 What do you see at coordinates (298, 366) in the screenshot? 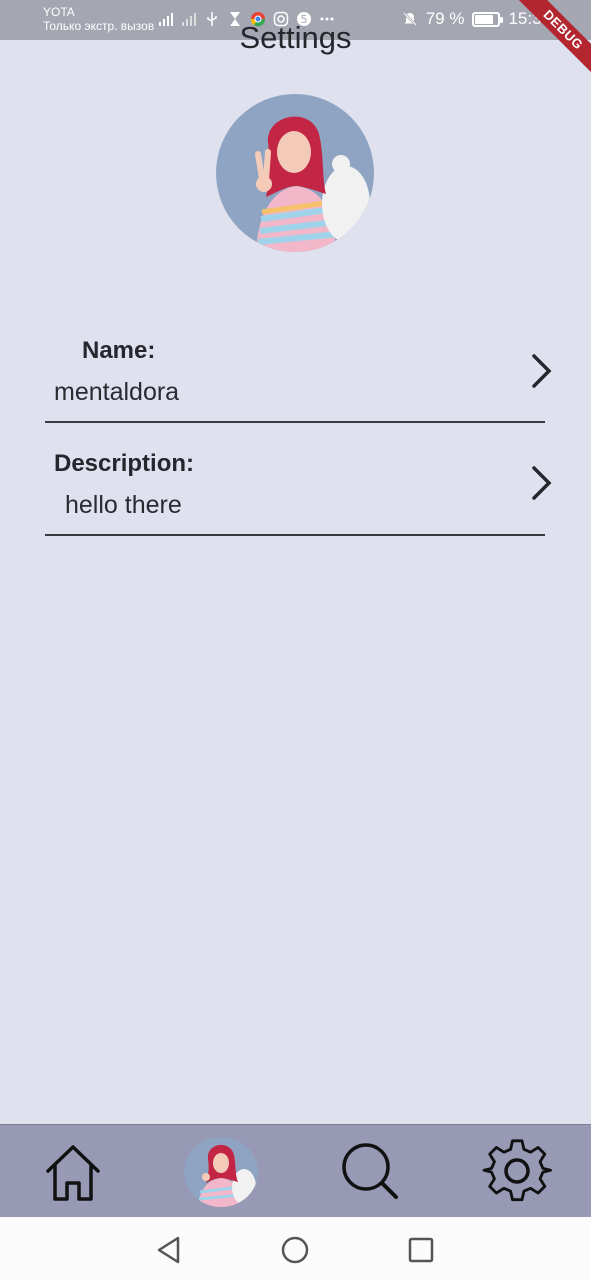
I see `name-field-row: Name: mentaldora` at bounding box center [298, 366].